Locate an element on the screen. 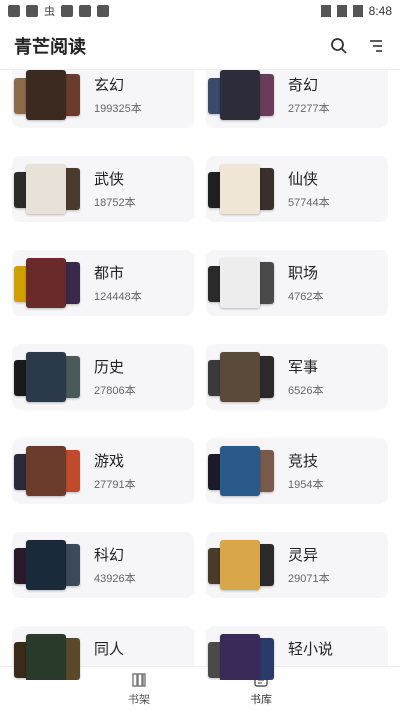 This screenshot has width=400, height=710. category-meta: 职场 4762本 is located at coordinates (305, 283).